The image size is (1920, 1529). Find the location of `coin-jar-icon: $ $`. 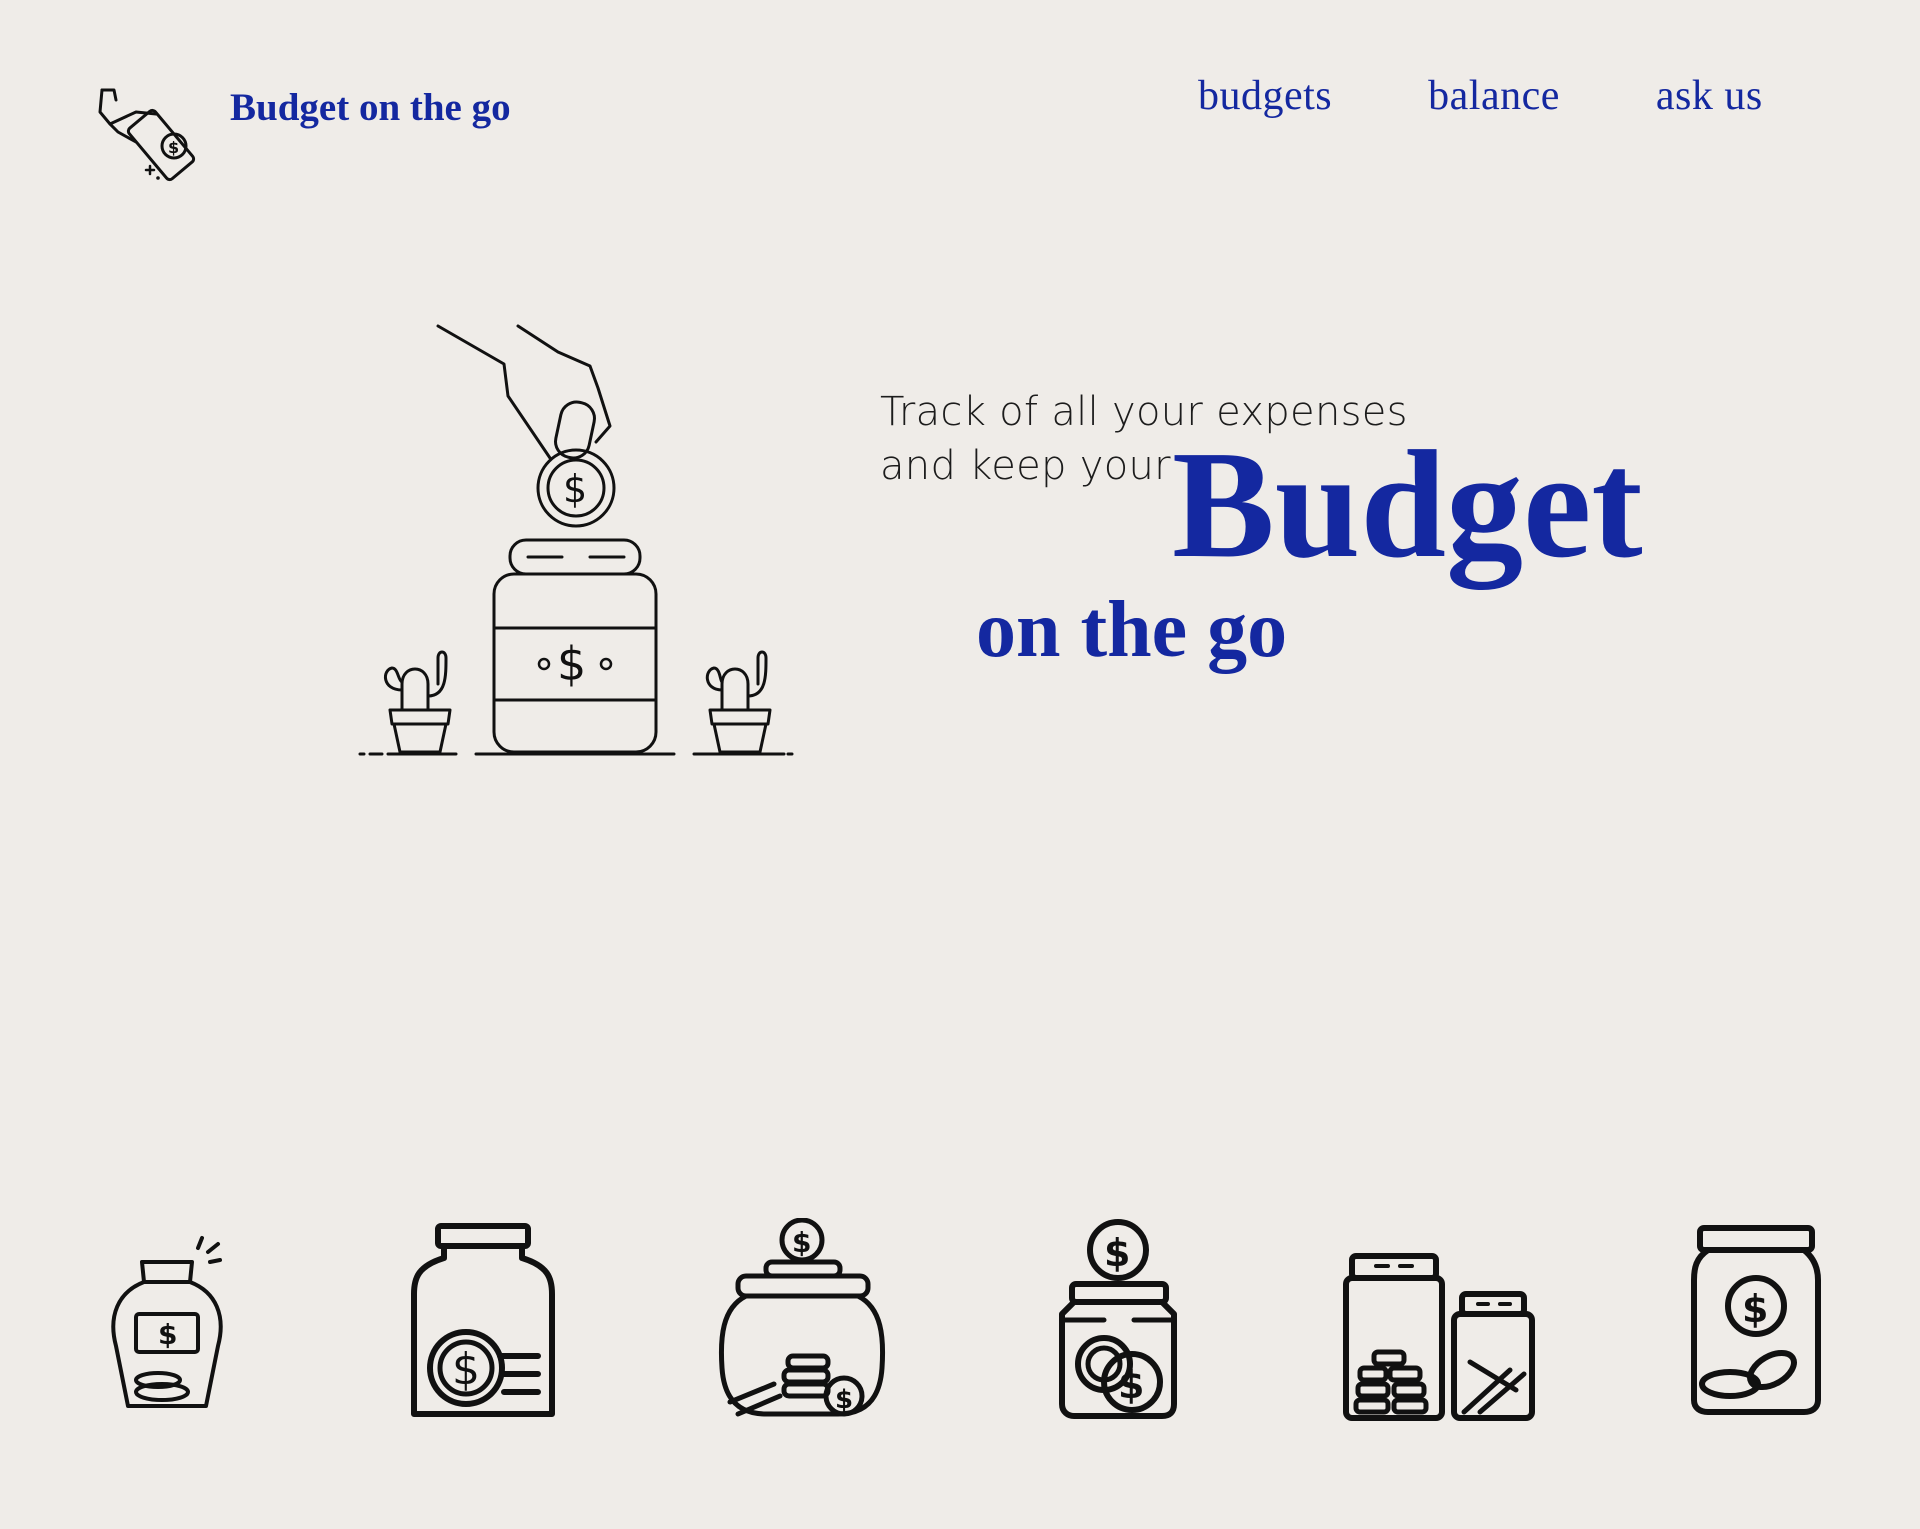

coin-jar-icon: $ $ is located at coordinates (1118, 1319).